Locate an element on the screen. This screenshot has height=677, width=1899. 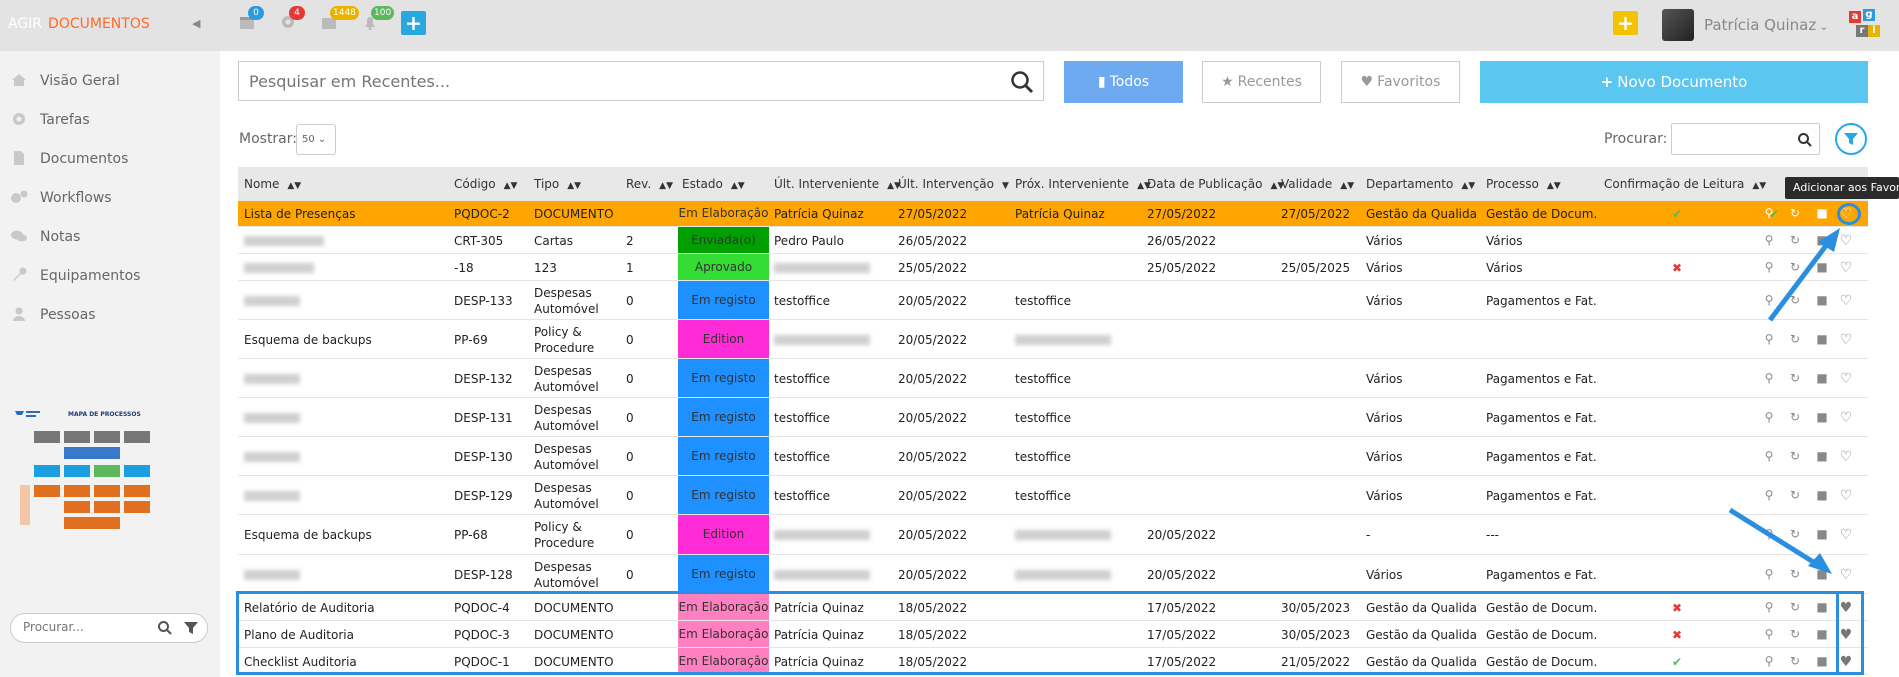
col-departamento: Departamento ▲▼ is located at coordinates (1420, 184).